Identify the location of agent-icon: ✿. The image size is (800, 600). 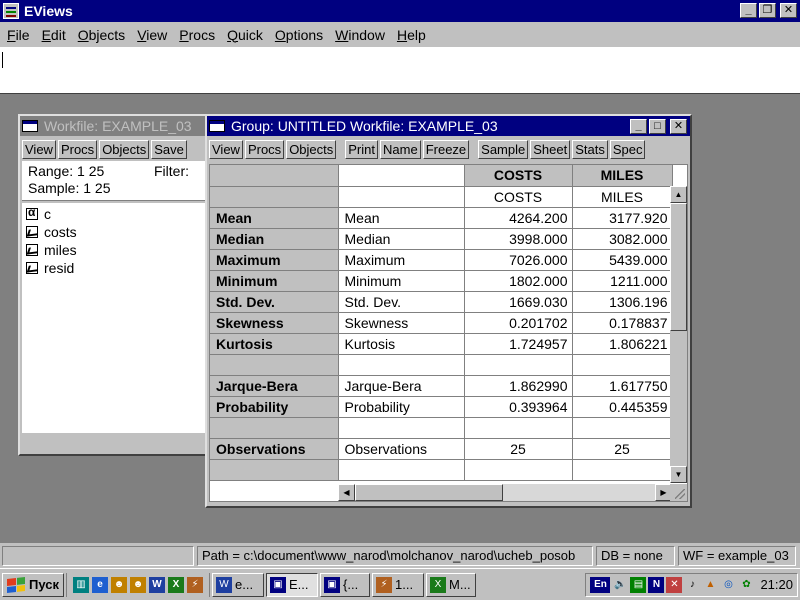
(746, 585).